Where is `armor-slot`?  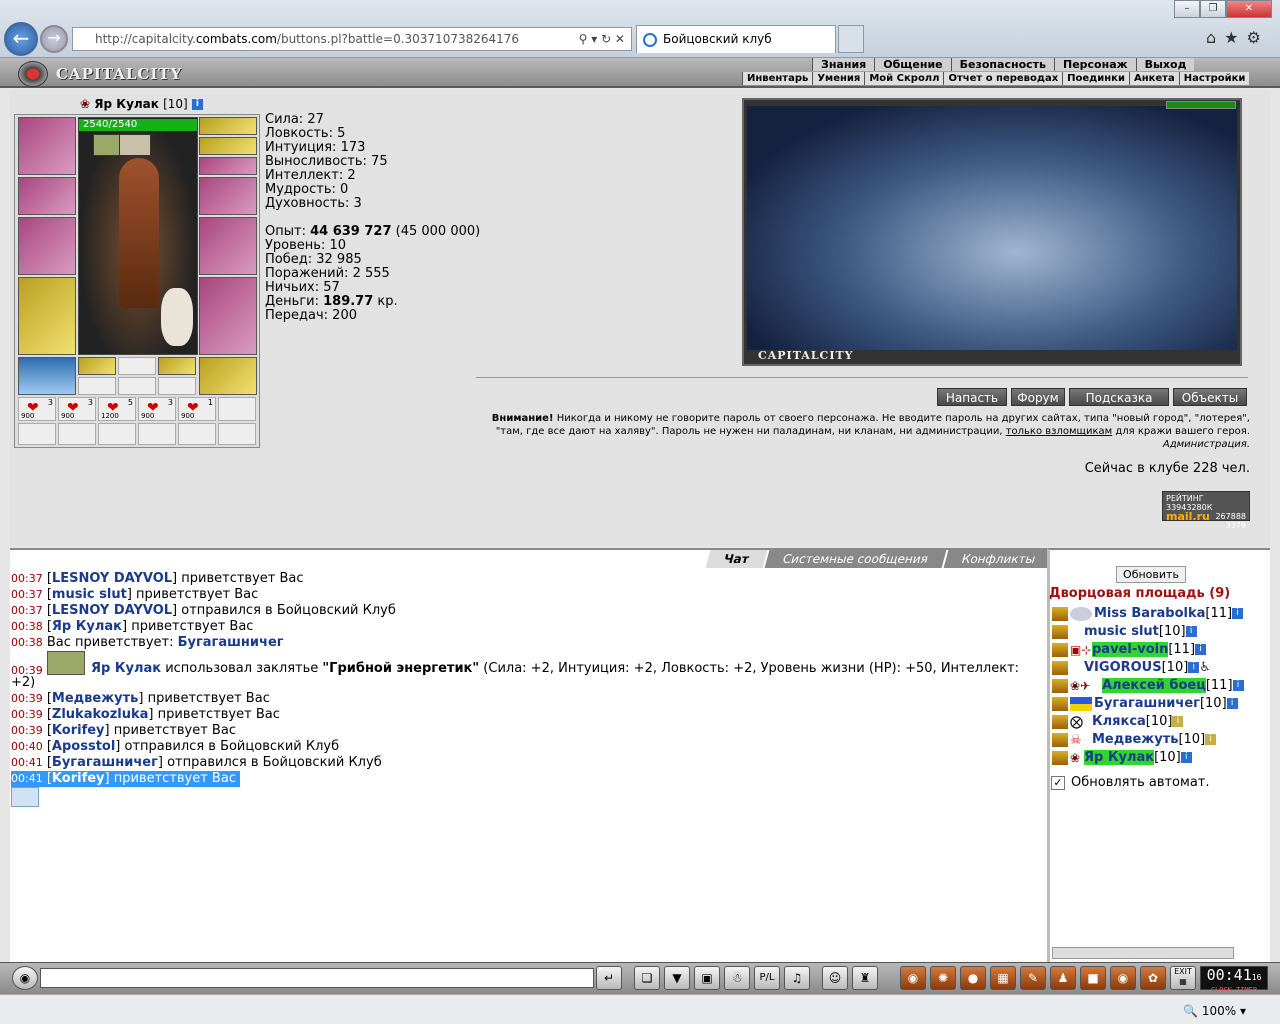
armor-slot is located at coordinates (47, 316).